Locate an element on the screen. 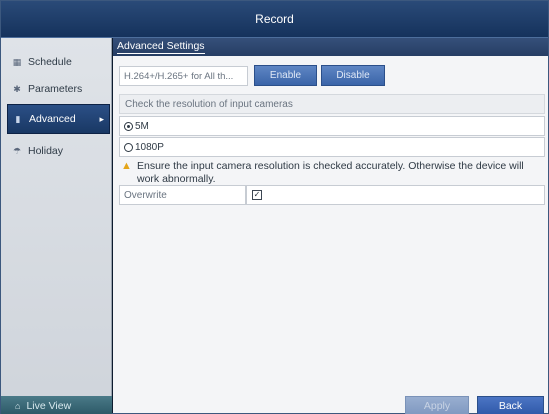 Image resolution: width=549 pixels, height=414 pixels. resolution-hint: Check the resolution of input cameras is located at coordinates (332, 104).